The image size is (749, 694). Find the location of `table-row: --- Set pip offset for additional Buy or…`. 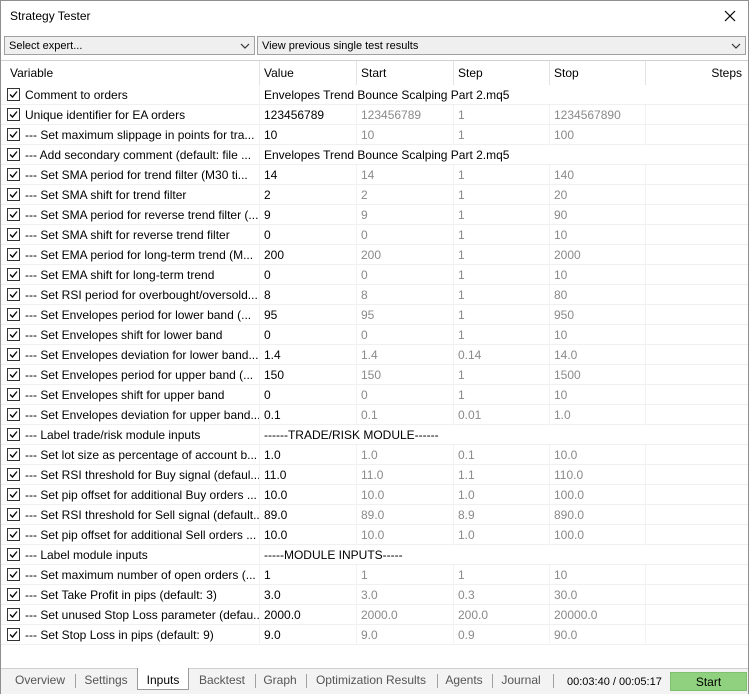

table-row: --- Set pip offset for additional Buy or… is located at coordinates (374, 495).